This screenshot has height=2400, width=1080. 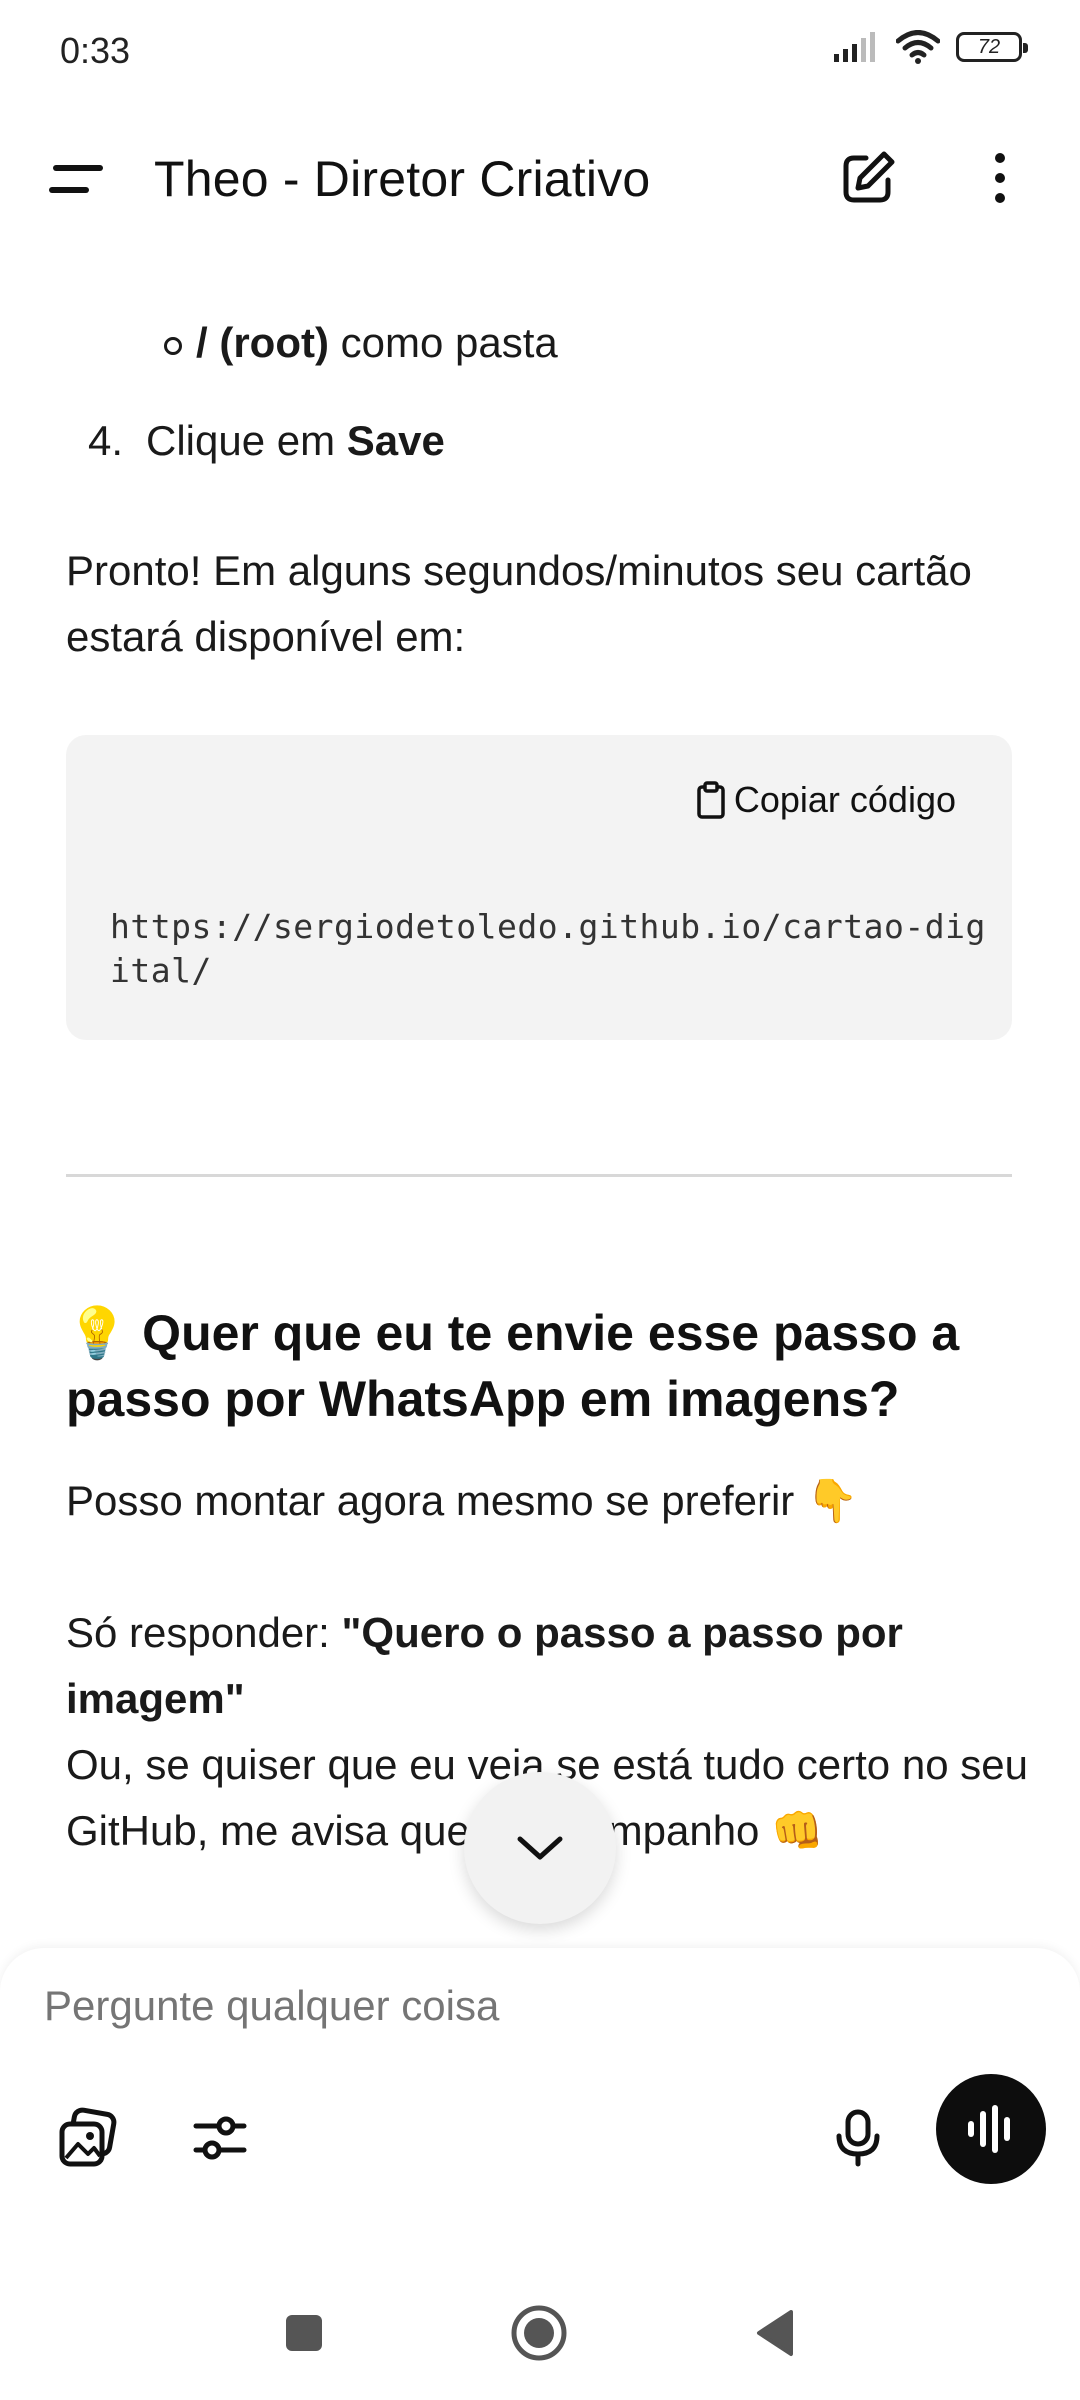 I want to click on step-number: 4., so click(x=106, y=440).